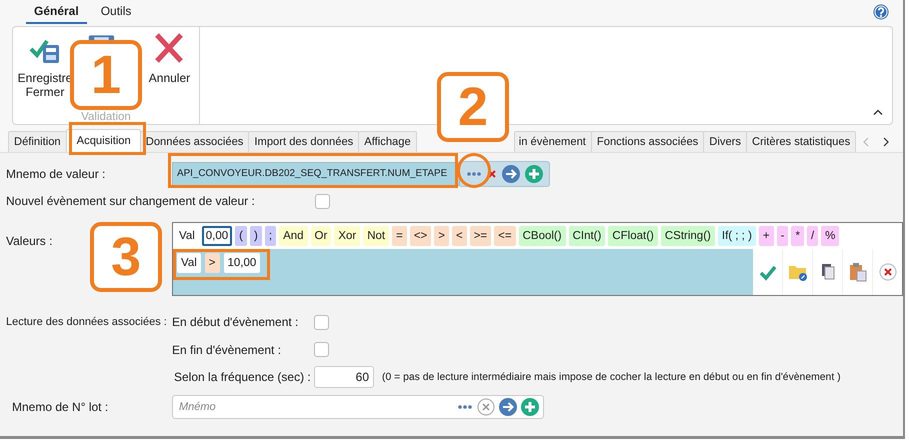  What do you see at coordinates (344, 377) in the screenshot?
I see `number-field: 60` at bounding box center [344, 377].